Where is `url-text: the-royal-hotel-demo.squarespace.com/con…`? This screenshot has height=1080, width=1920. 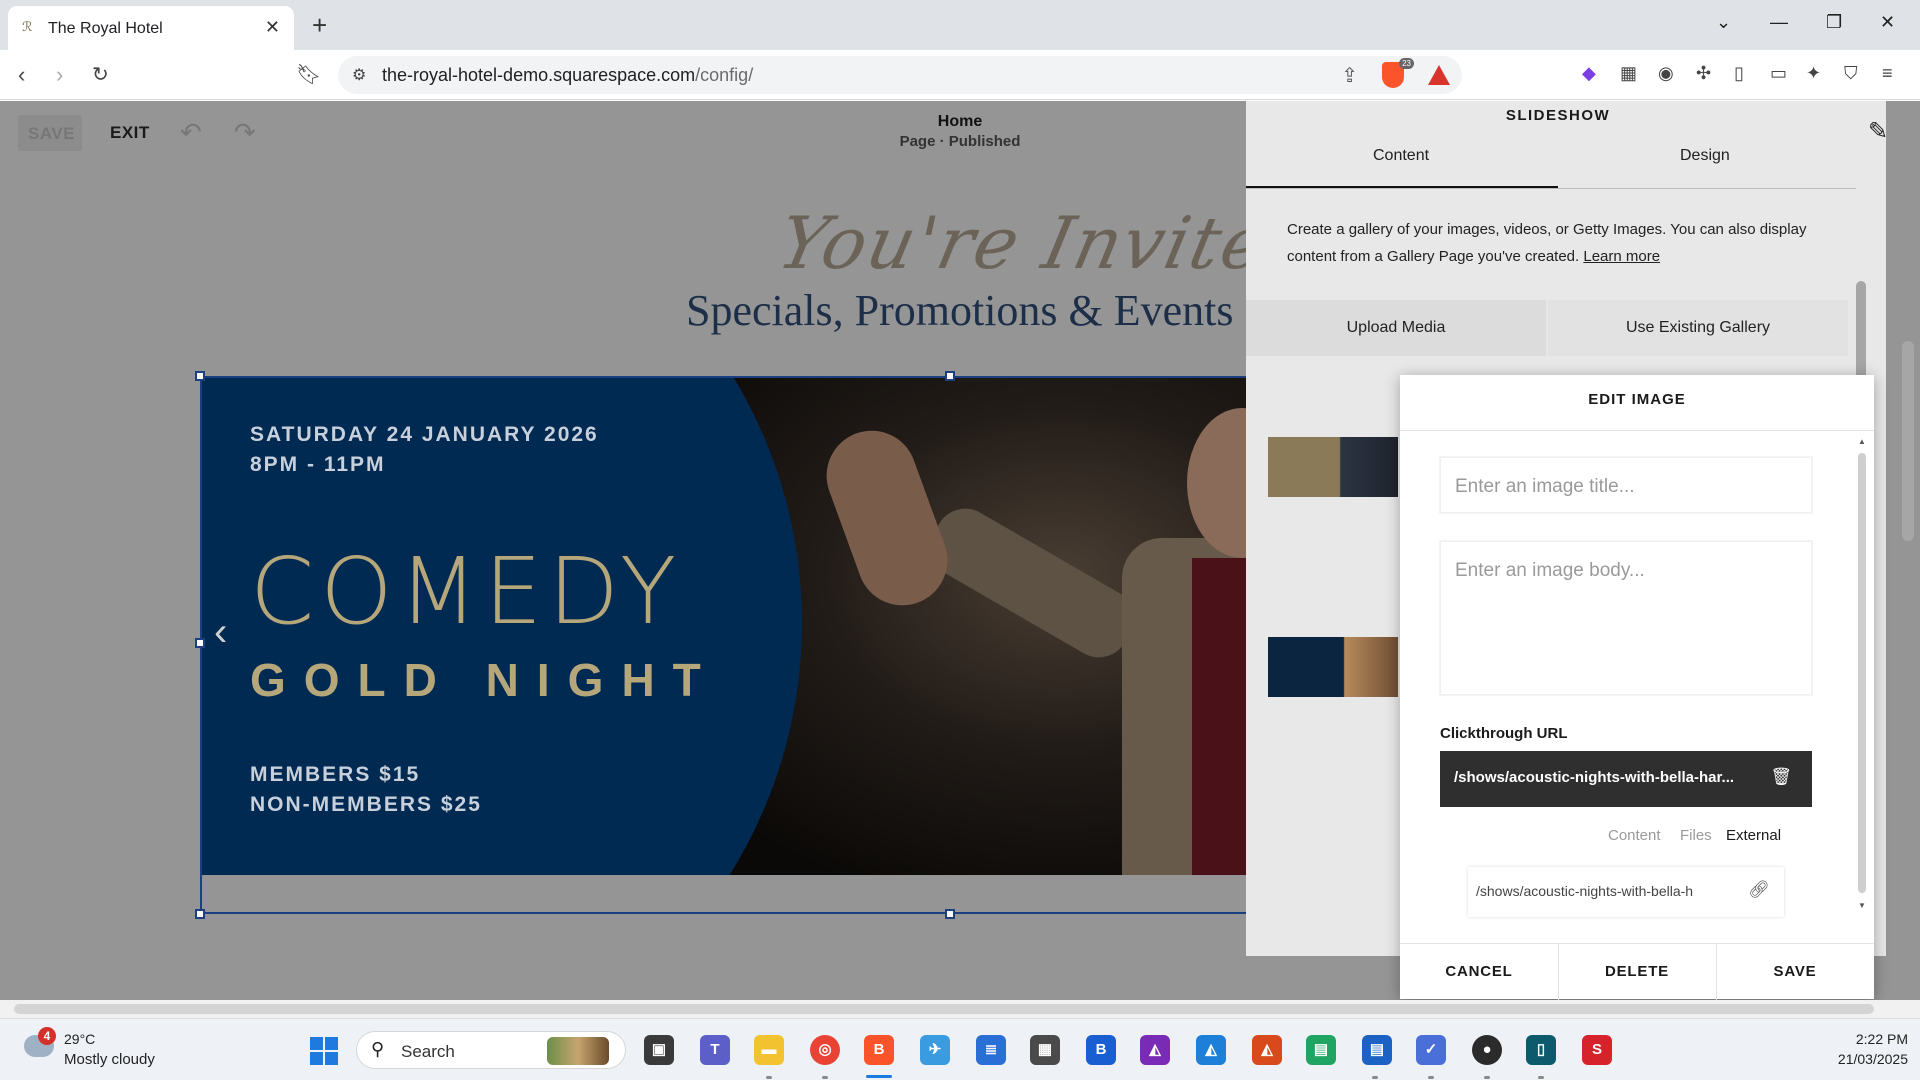 url-text: the-royal-hotel-demo.squarespace.com/con… is located at coordinates (568, 75).